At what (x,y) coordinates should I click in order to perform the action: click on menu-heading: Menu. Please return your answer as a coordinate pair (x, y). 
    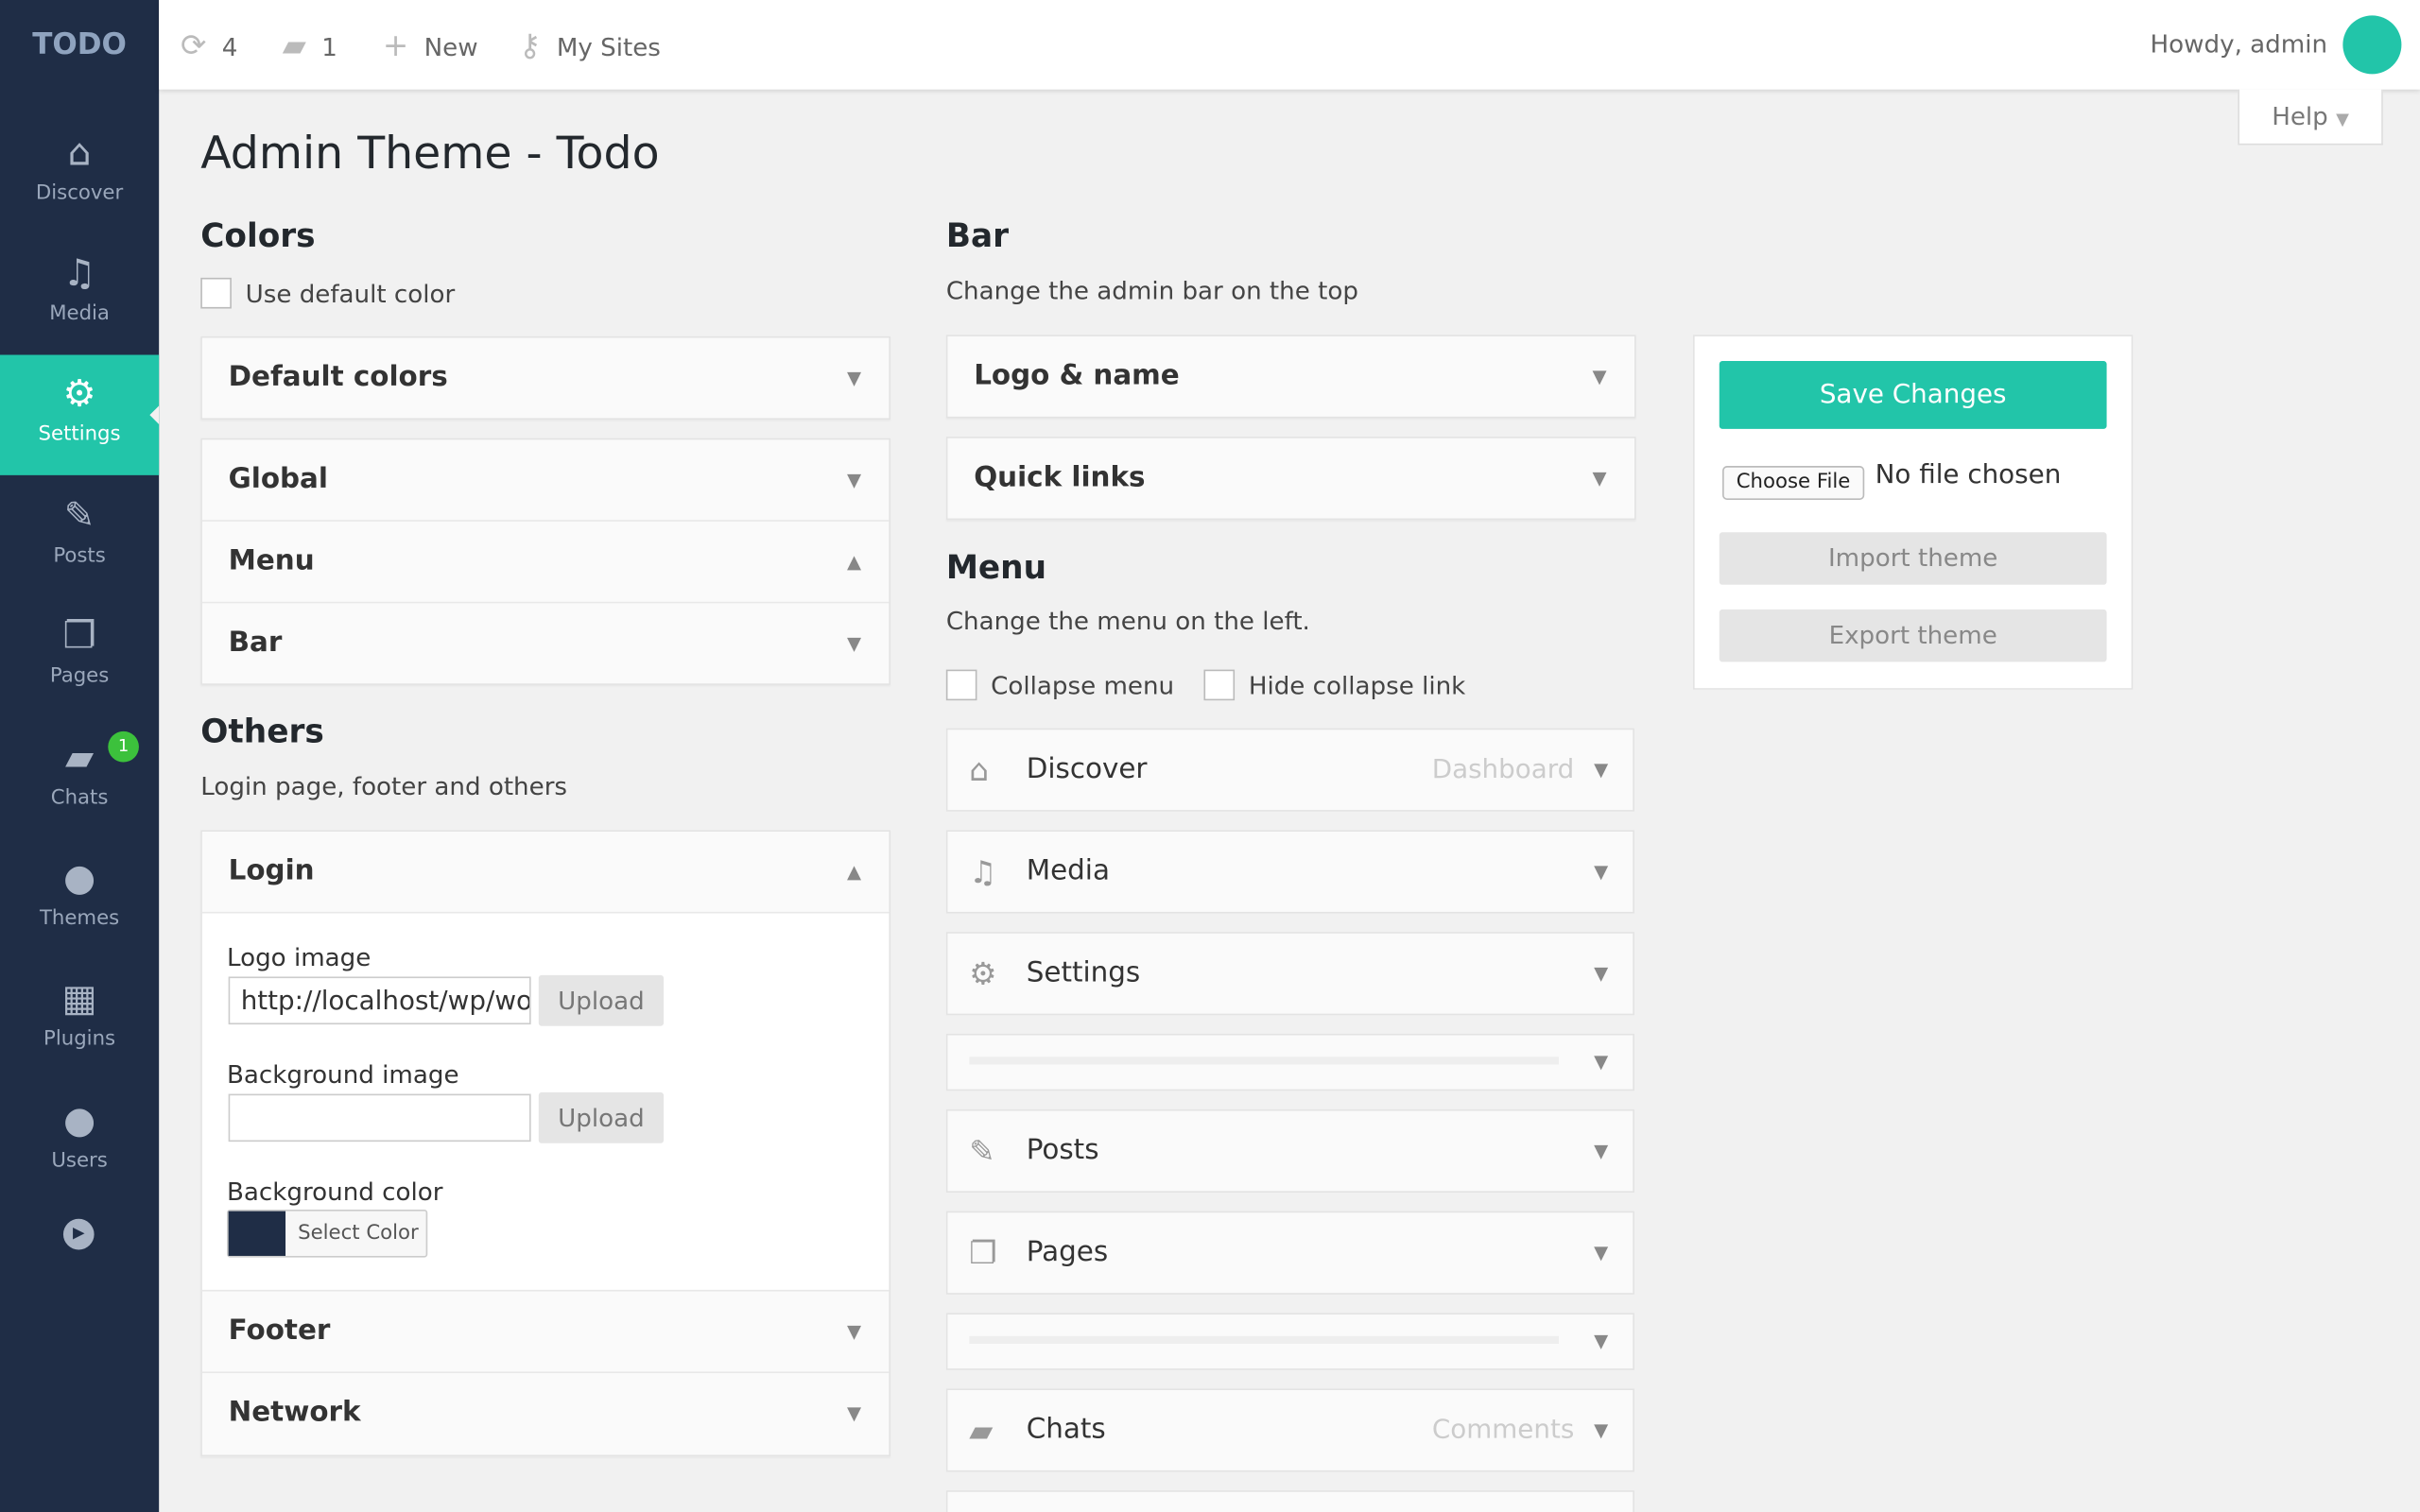
    Looking at the image, I should click on (996, 568).